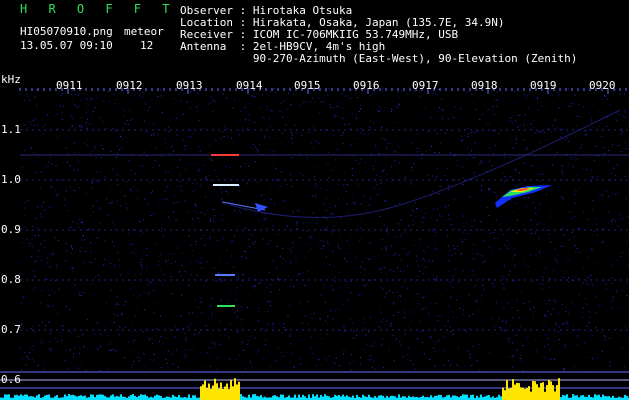 This screenshot has height=400, width=629. What do you see at coordinates (69, 85) in the screenshot?
I see `x-tick-label: 0911` at bounding box center [69, 85].